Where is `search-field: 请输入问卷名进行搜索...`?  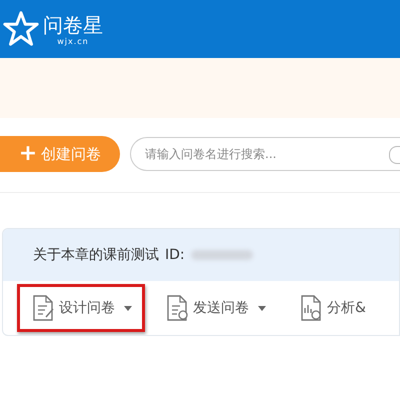
search-field: 请输入问卷名进行搜索... is located at coordinates (265, 154).